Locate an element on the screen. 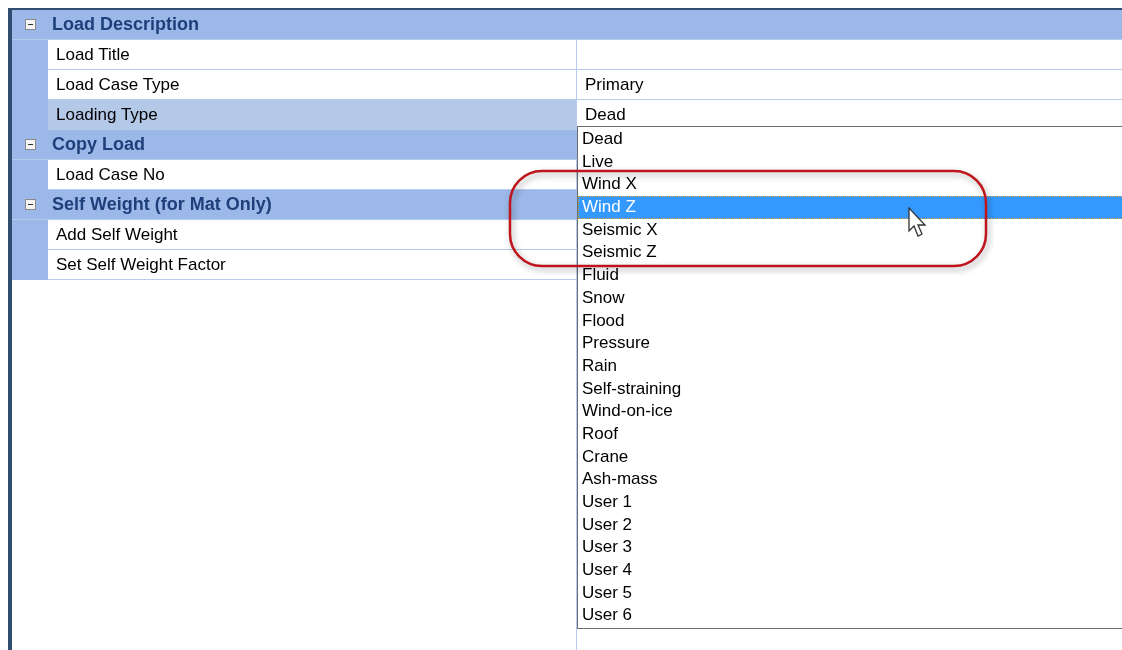 The height and width of the screenshot is (650, 1122). section-title: Self Weight (for Mat Only) is located at coordinates (161, 204).